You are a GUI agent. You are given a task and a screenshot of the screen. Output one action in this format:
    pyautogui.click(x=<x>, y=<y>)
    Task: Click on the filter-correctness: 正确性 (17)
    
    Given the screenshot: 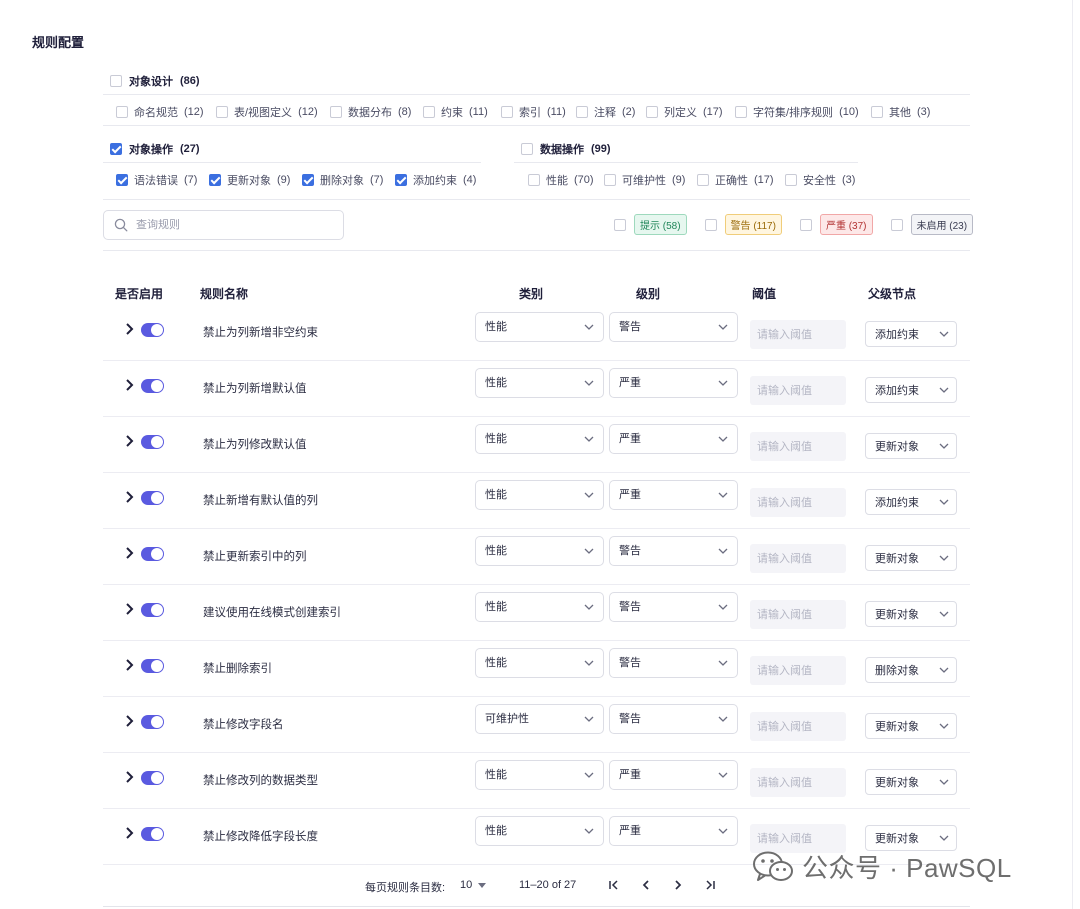 What is the action you would take?
    pyautogui.click(x=741, y=180)
    